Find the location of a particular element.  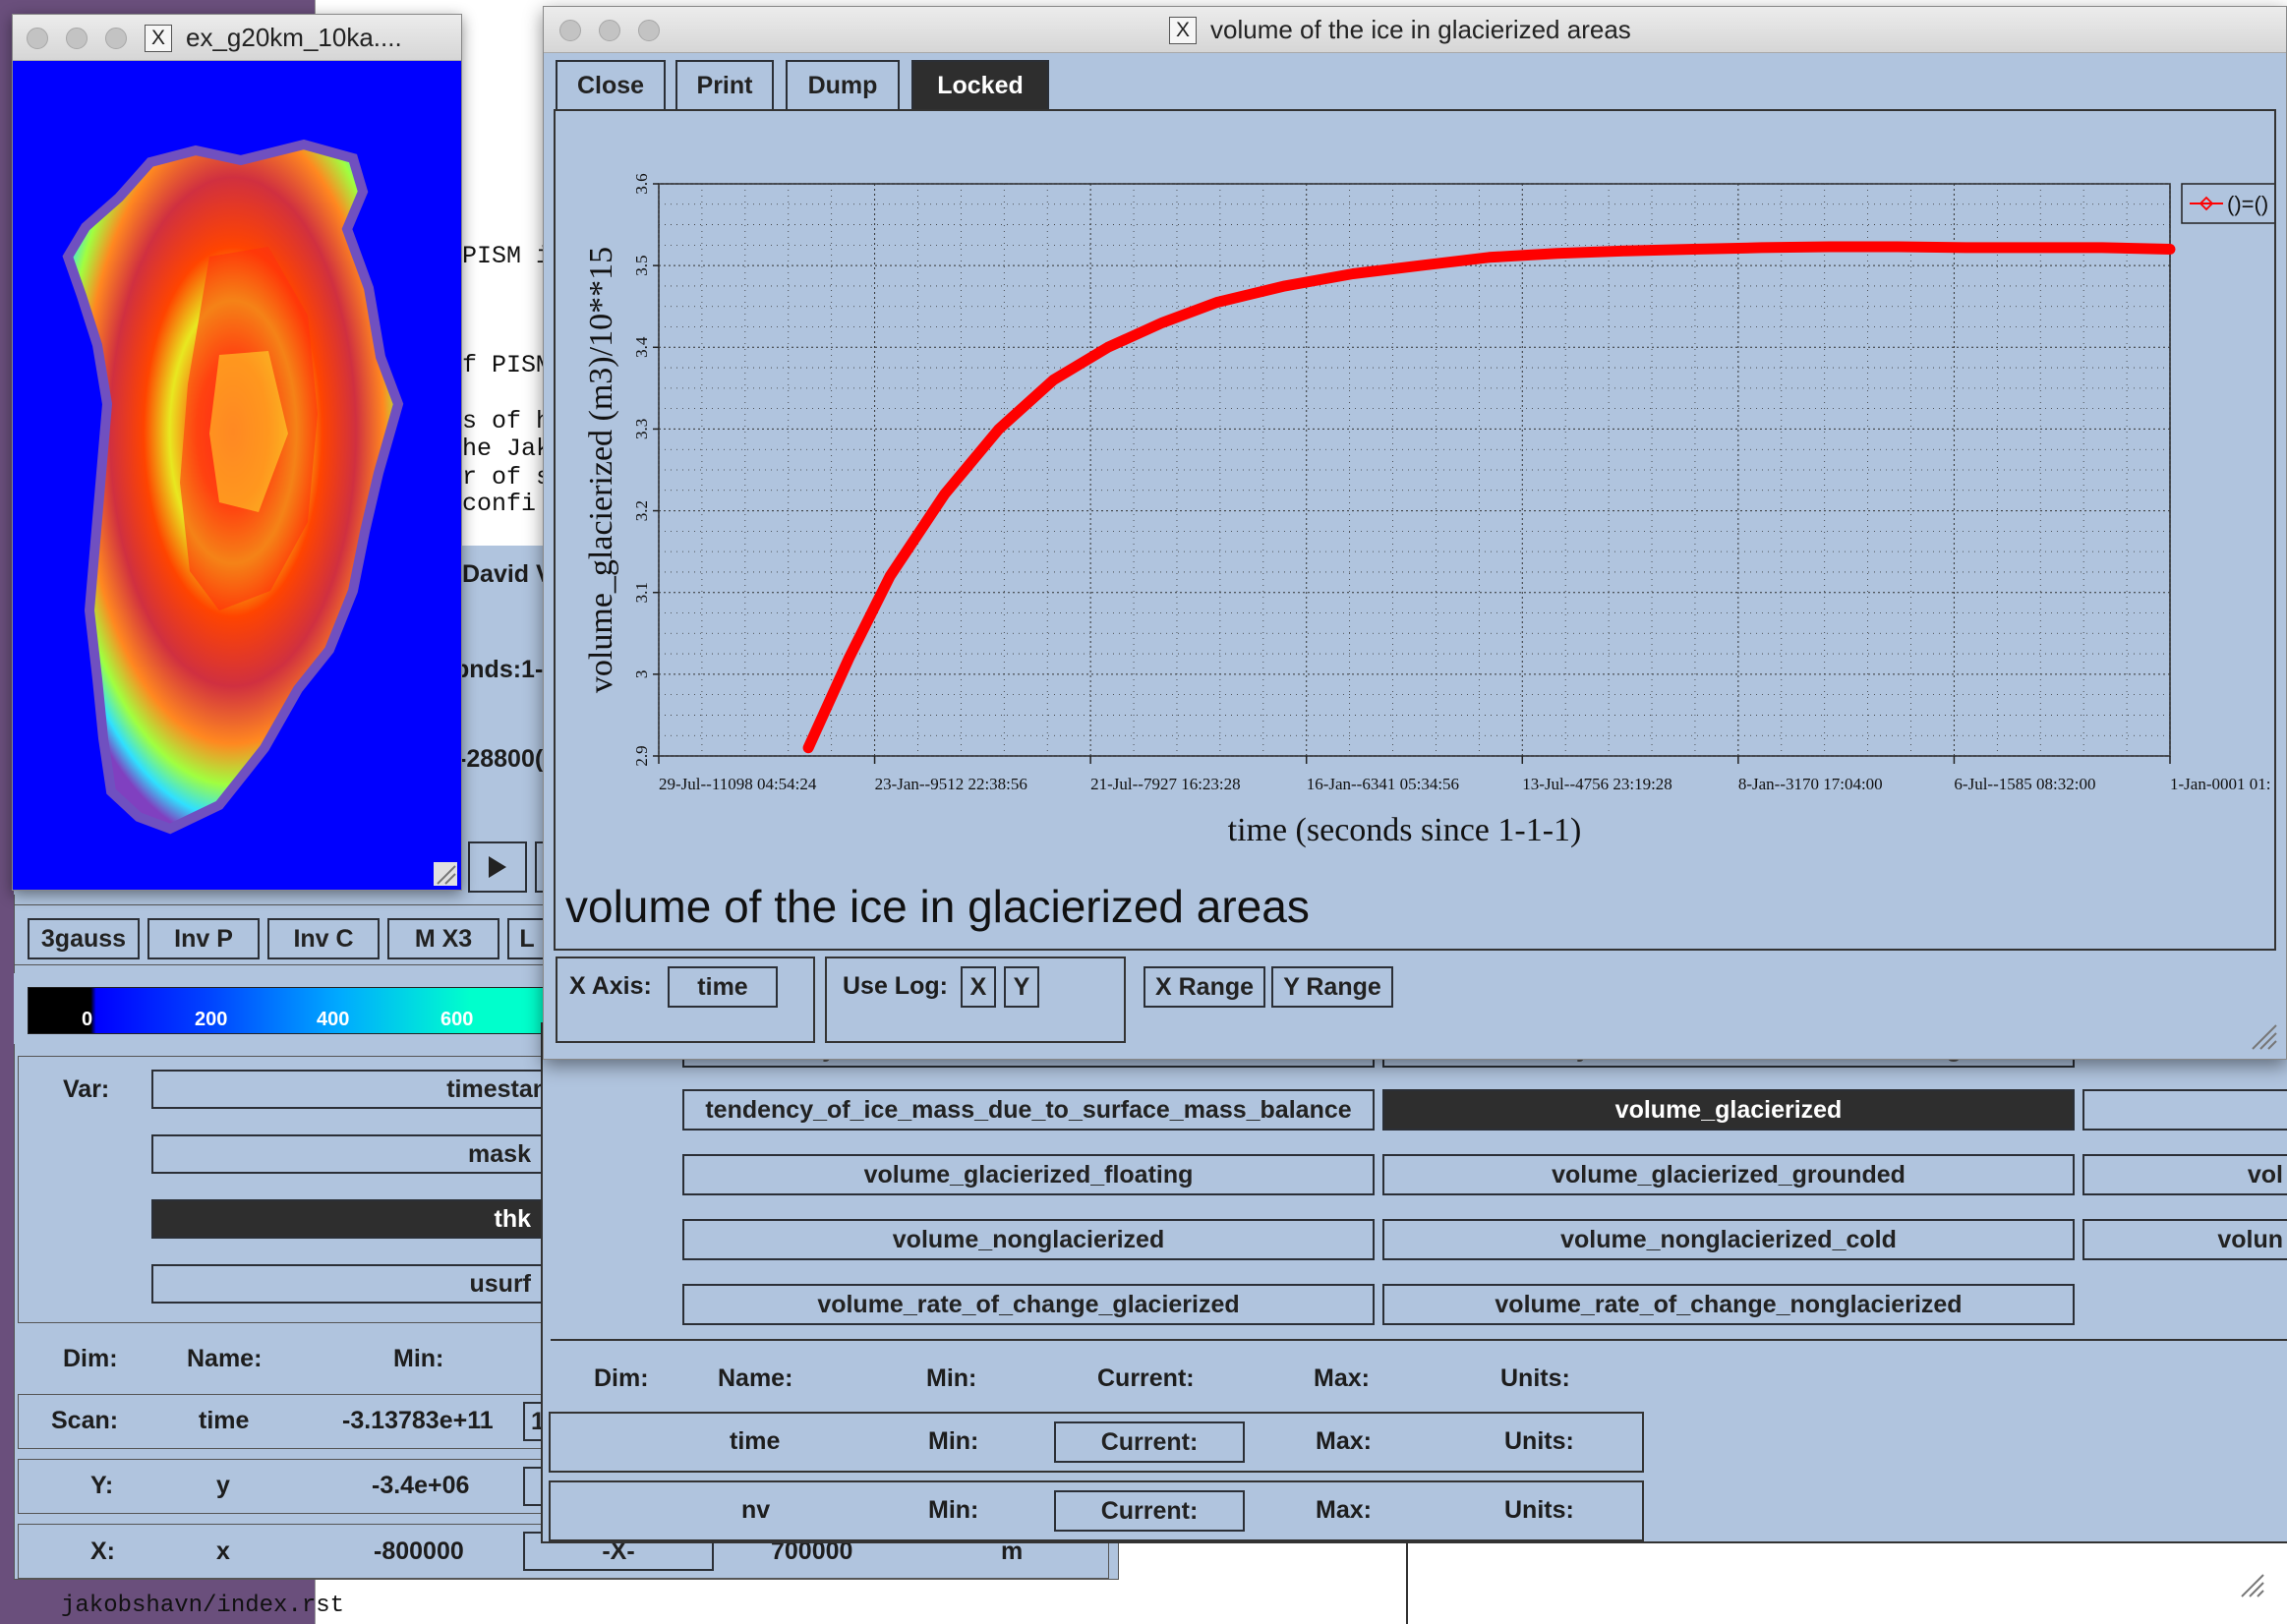

plot-title: volume of the ice in glacierized areas is located at coordinates (937, 906).